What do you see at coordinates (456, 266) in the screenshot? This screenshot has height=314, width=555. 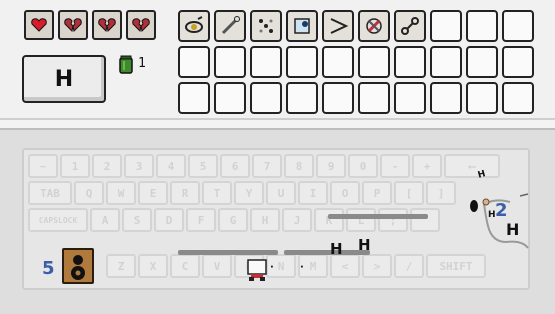 I see `key: SHIFT` at bounding box center [456, 266].